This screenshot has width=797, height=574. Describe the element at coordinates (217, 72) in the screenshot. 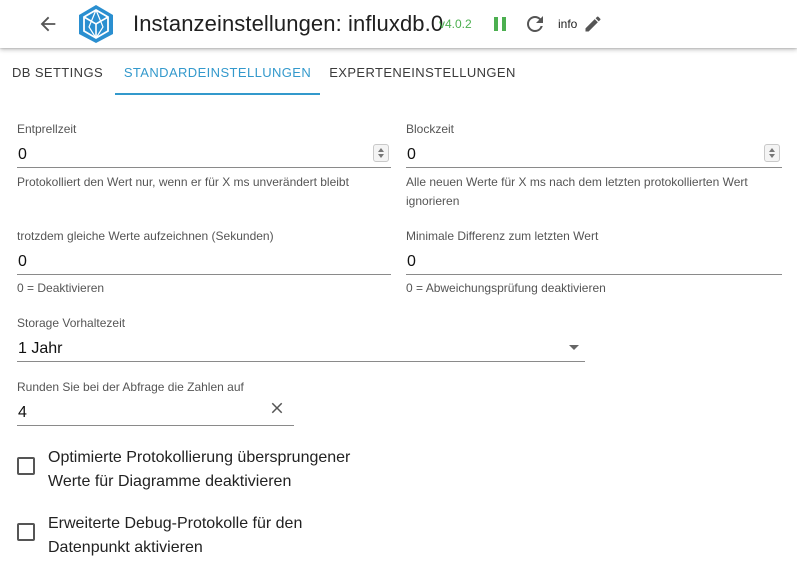

I see `tab-standard-settings: STANDARDEINSTELLUNGEN` at that location.